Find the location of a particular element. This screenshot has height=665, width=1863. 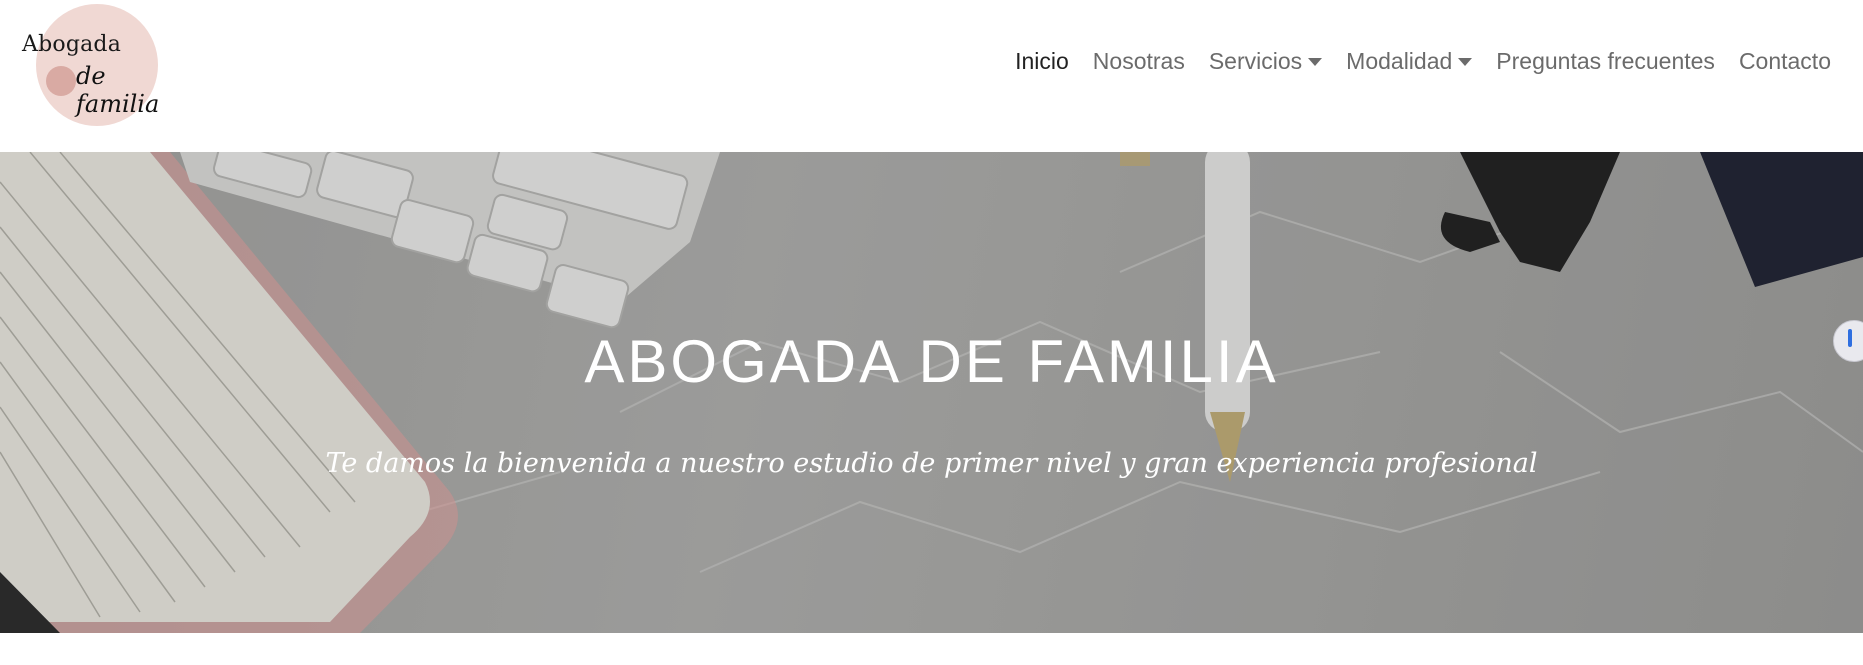

nav-label: Servicios is located at coordinates (1255, 61).